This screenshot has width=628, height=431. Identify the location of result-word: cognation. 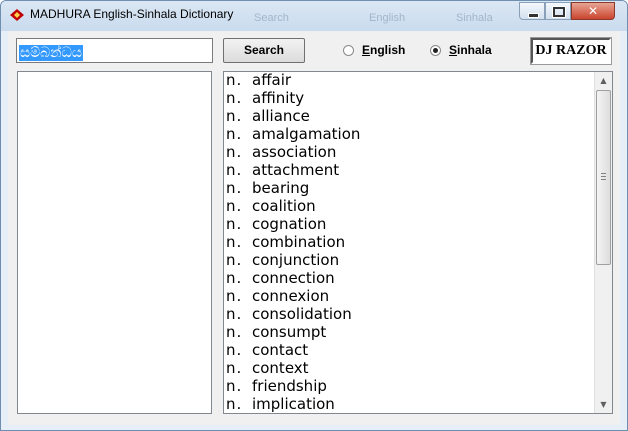
(289, 224).